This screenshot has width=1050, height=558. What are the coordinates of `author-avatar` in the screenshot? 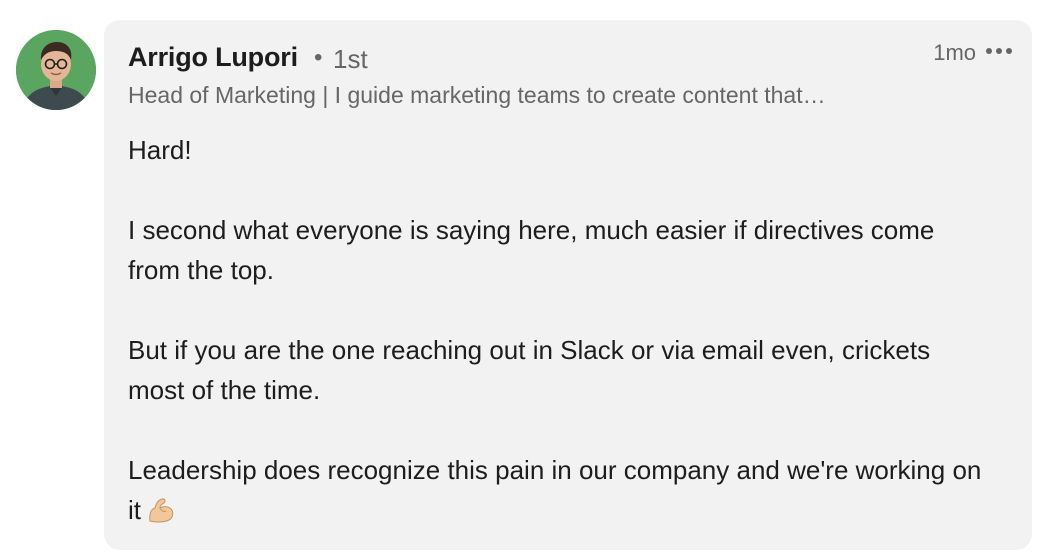 It's located at (56, 70).